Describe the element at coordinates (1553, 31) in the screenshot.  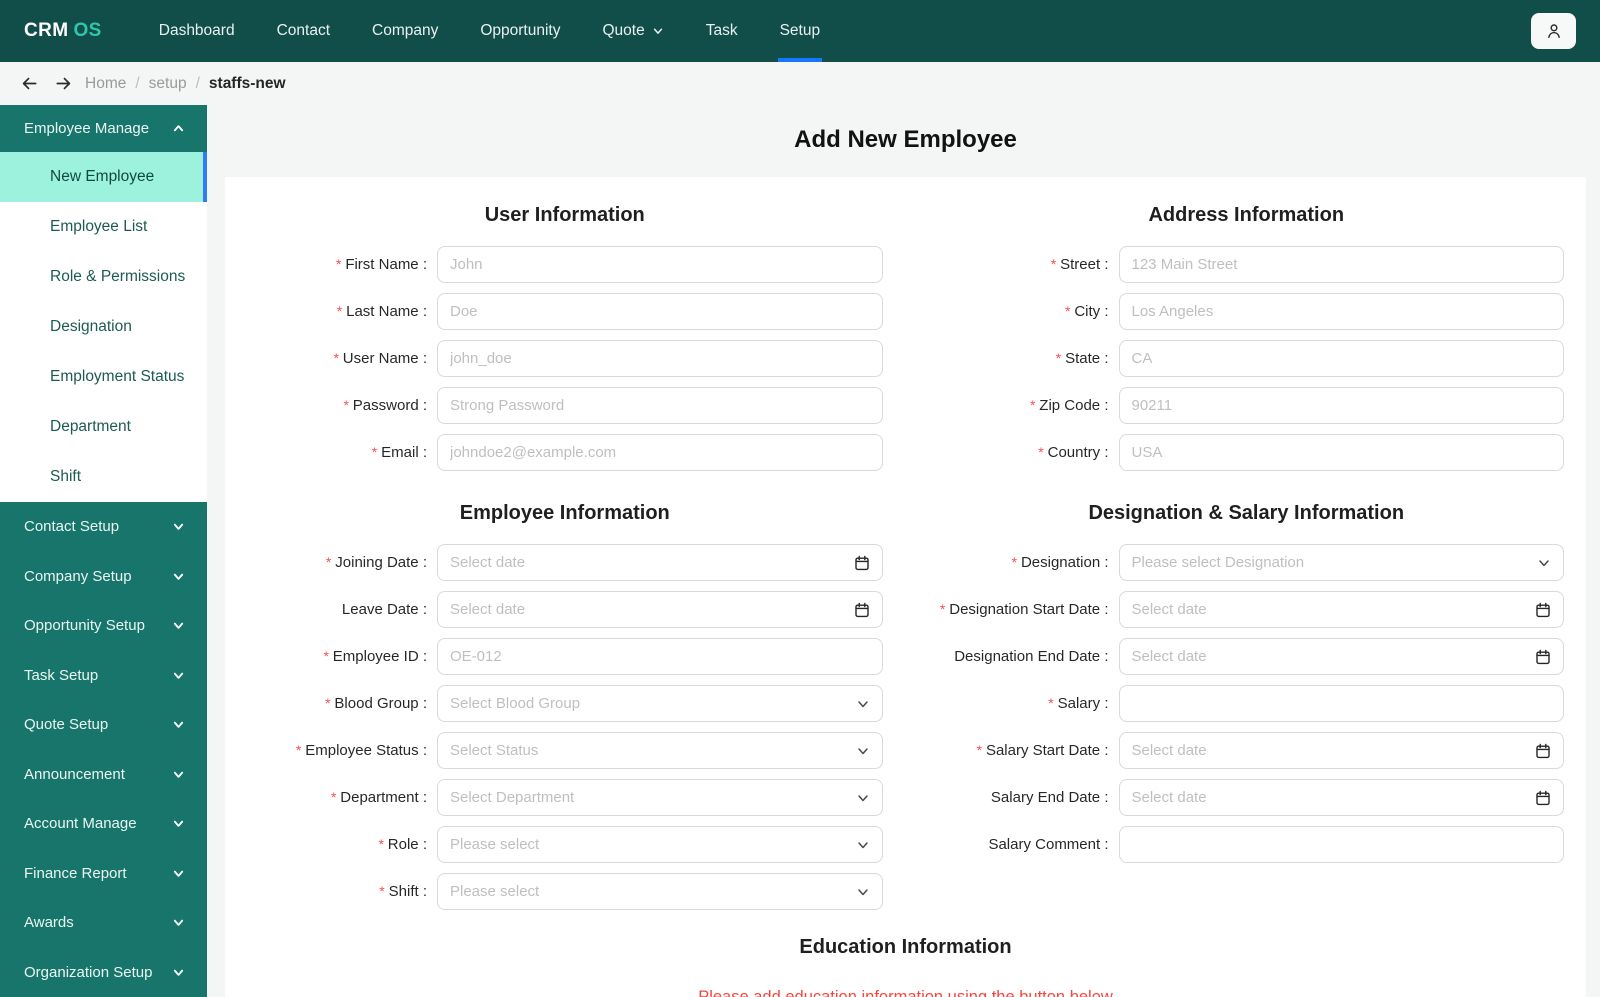
I see `user-account-button` at that location.